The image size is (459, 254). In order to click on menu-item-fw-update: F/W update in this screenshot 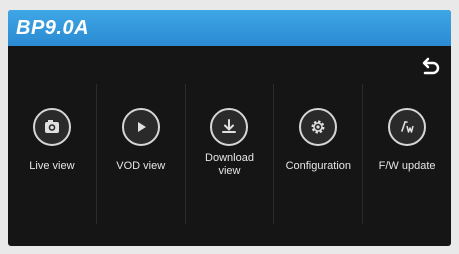, I will do `click(406, 154)`.